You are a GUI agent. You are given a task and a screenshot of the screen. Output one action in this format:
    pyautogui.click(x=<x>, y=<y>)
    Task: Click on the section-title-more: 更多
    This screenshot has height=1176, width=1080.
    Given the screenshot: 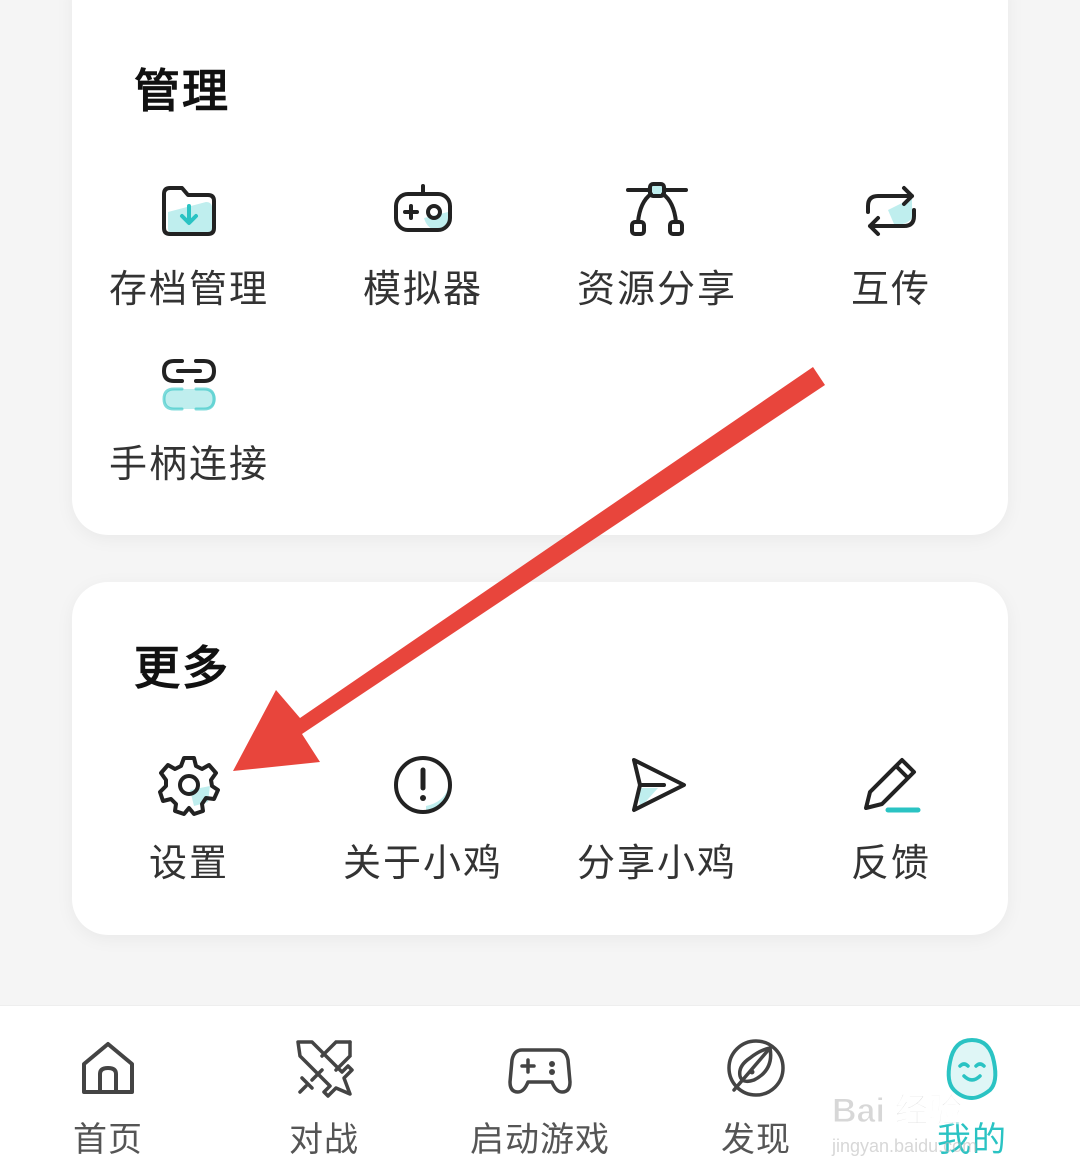 What is the action you would take?
    pyautogui.click(x=182, y=668)
    